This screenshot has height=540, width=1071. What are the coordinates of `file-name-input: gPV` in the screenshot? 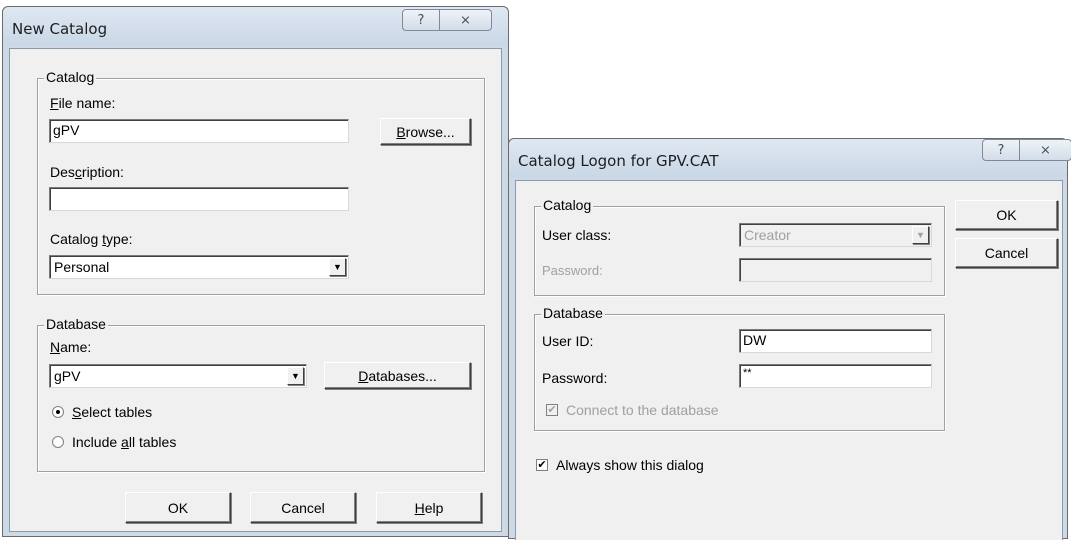 It's located at (199, 131).